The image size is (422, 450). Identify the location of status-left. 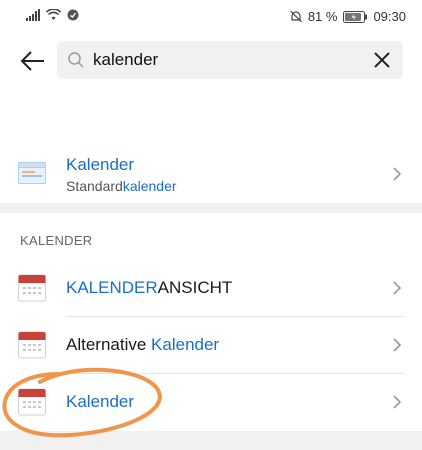
(52, 15).